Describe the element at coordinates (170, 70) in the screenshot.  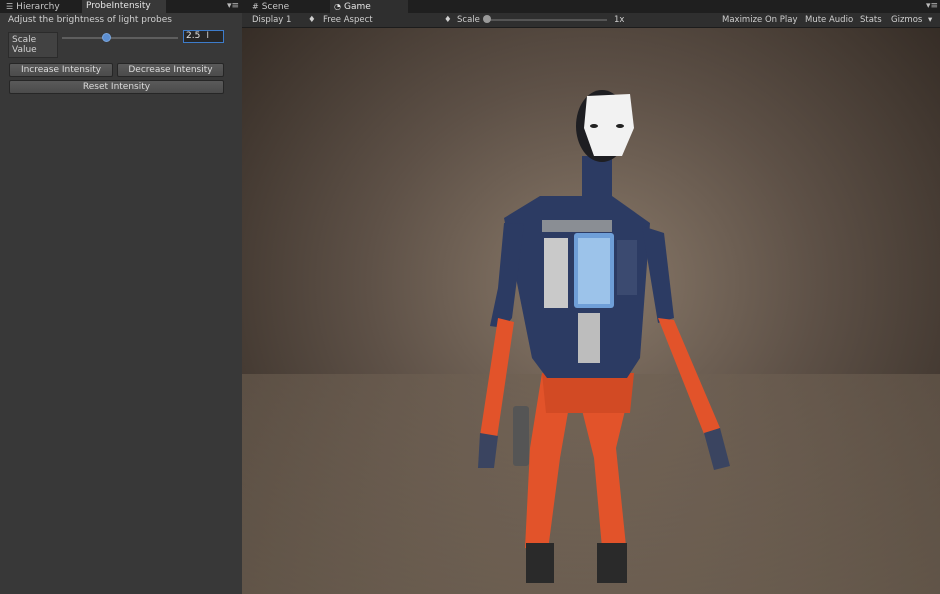
I see `decrease-intensity-button: Decrease Intensity` at that location.